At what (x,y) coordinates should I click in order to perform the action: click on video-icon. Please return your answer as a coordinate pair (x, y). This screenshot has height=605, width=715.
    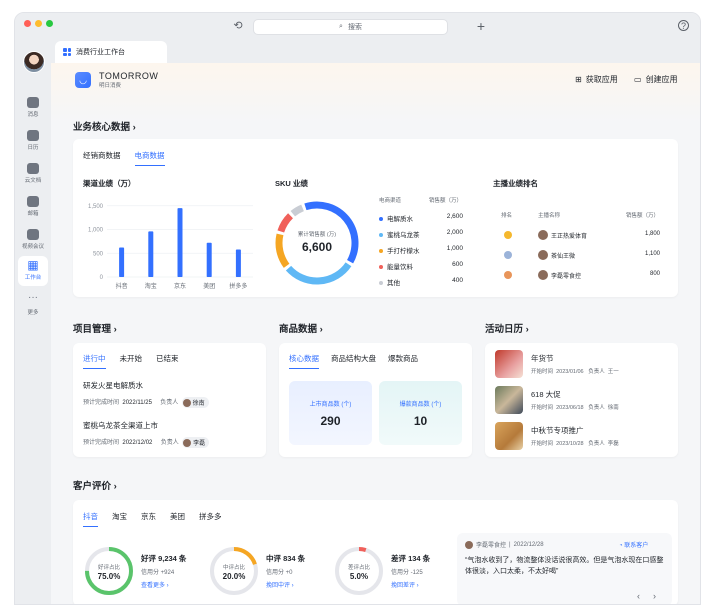
    Looking at the image, I should click on (33, 234).